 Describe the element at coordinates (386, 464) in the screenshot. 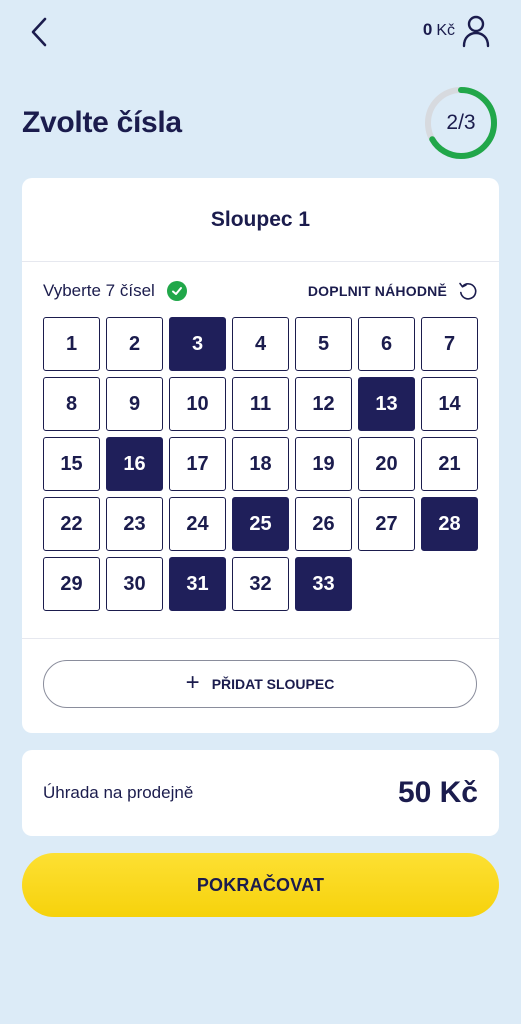

I see `number-cell: 20` at that location.